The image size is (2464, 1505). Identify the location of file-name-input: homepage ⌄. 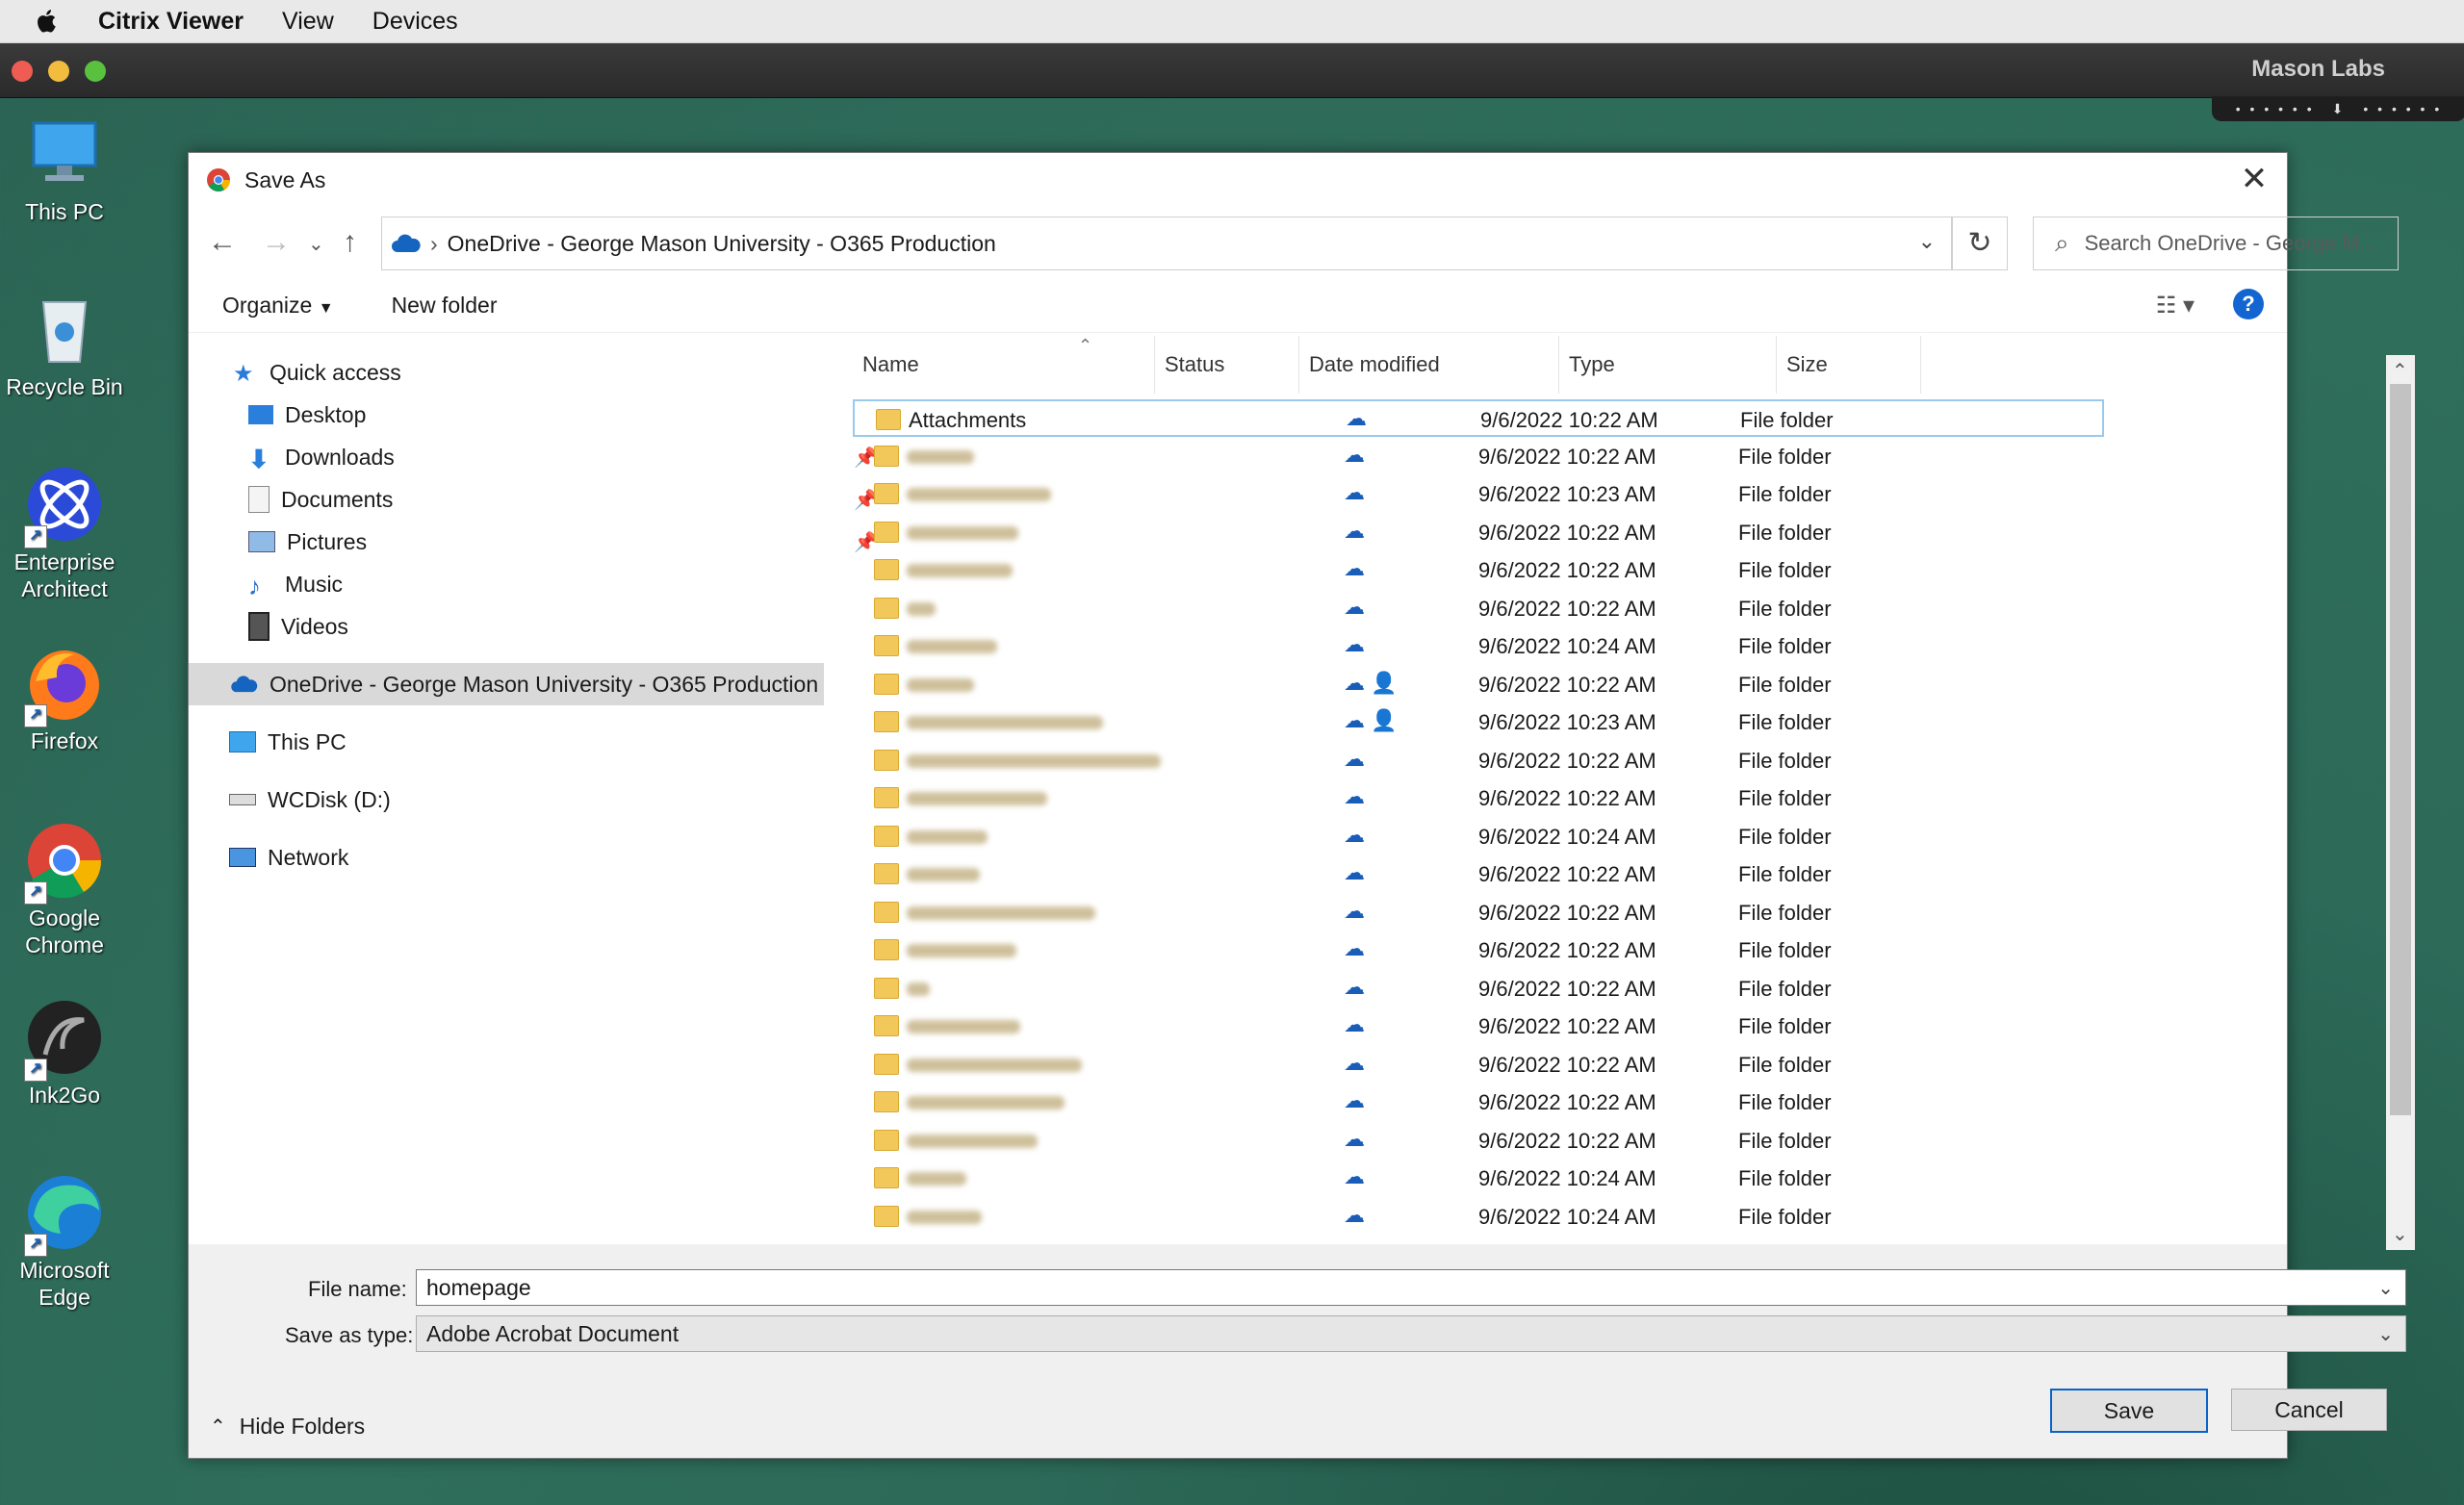
(1411, 1287).